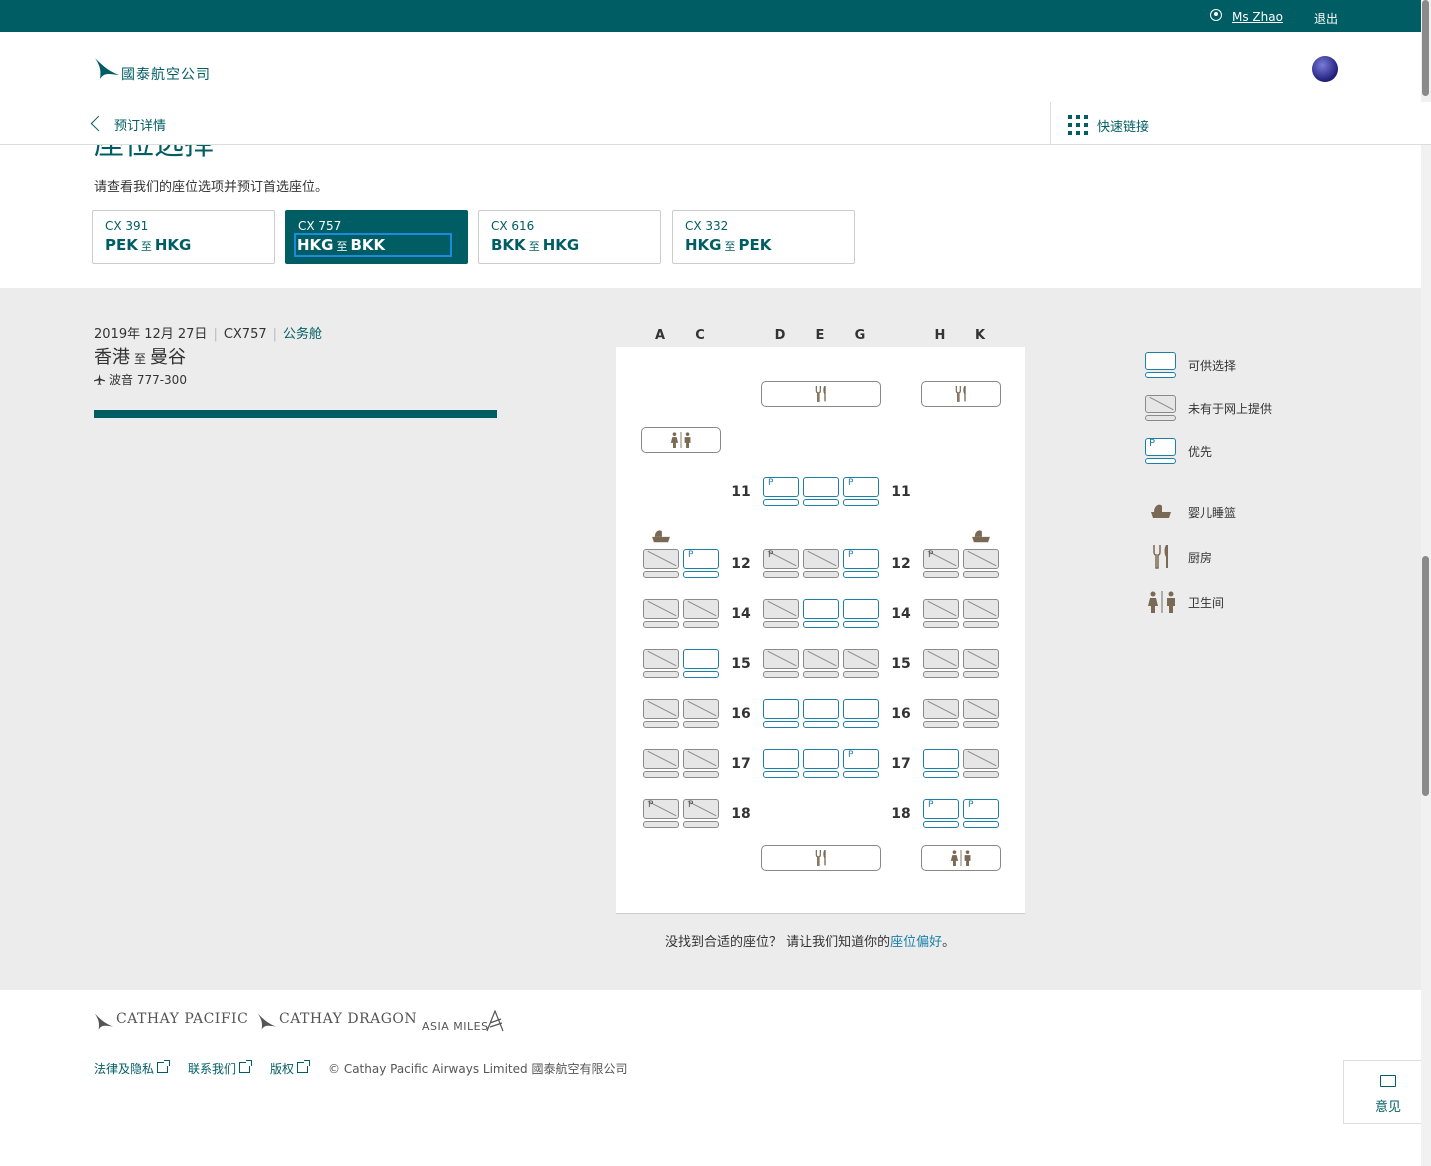 This screenshot has height=1166, width=1431. I want to click on seat-18k: P, so click(981, 813).